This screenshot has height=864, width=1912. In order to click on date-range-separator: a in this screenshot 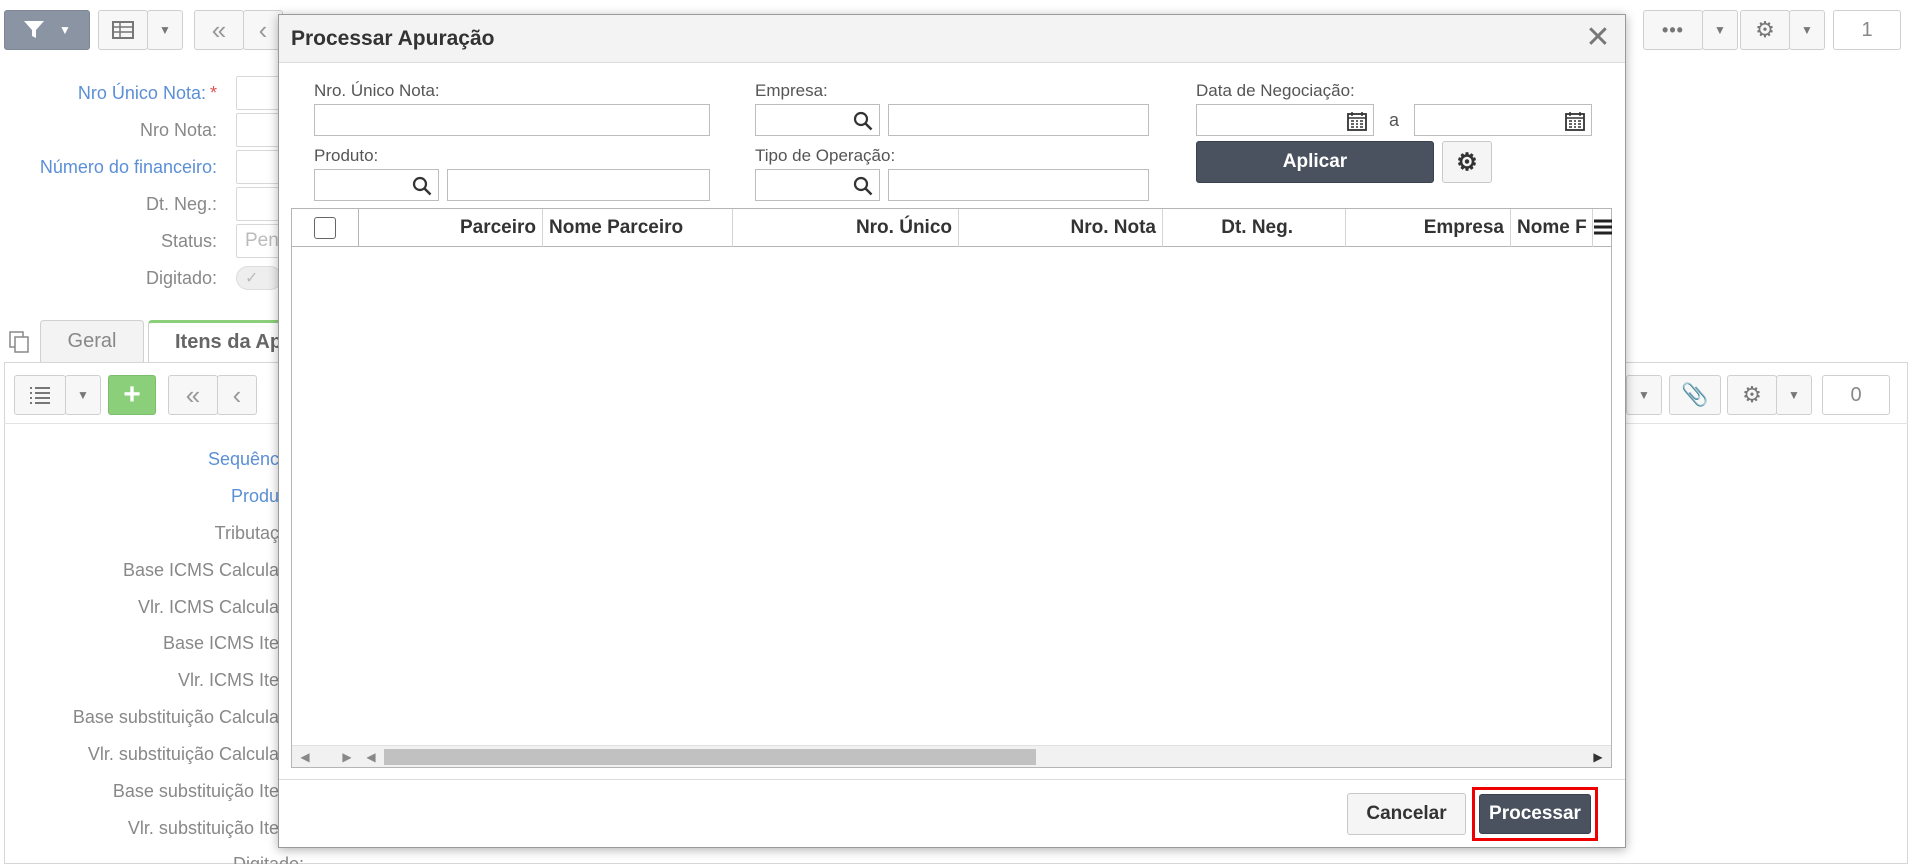, I will do `click(1394, 120)`.